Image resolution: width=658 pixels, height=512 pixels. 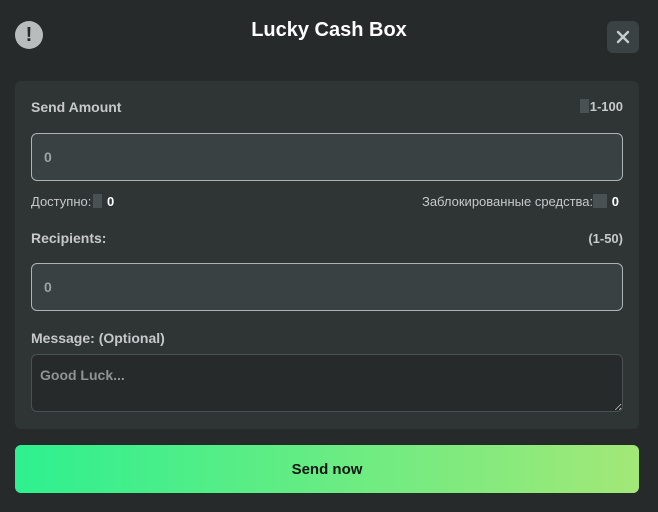 I want to click on modal-header: ! Lucky Cash Box, so click(x=329, y=32).